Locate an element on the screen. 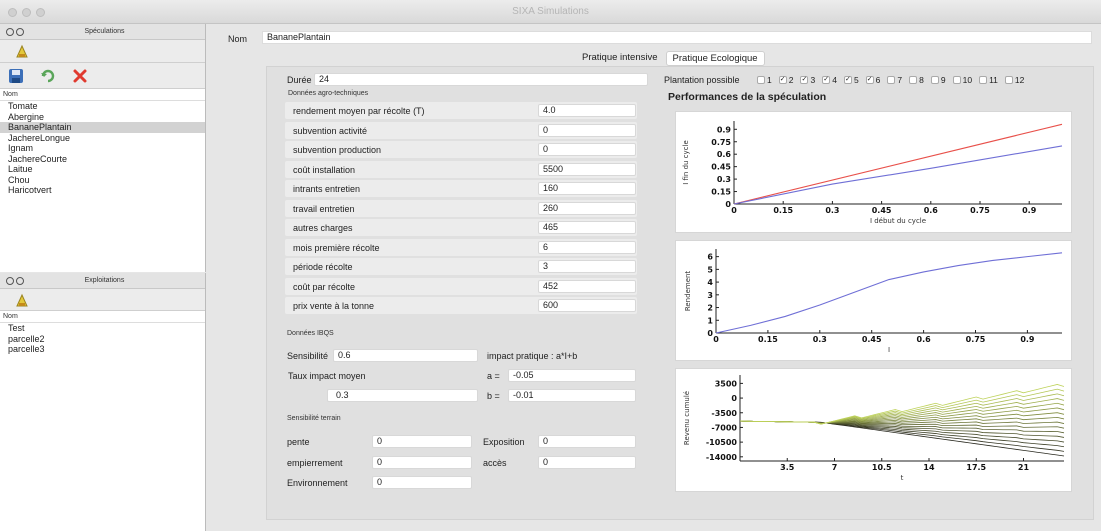 This screenshot has height=531, width=1101. x-tick-label: 0.15 is located at coordinates (783, 210).